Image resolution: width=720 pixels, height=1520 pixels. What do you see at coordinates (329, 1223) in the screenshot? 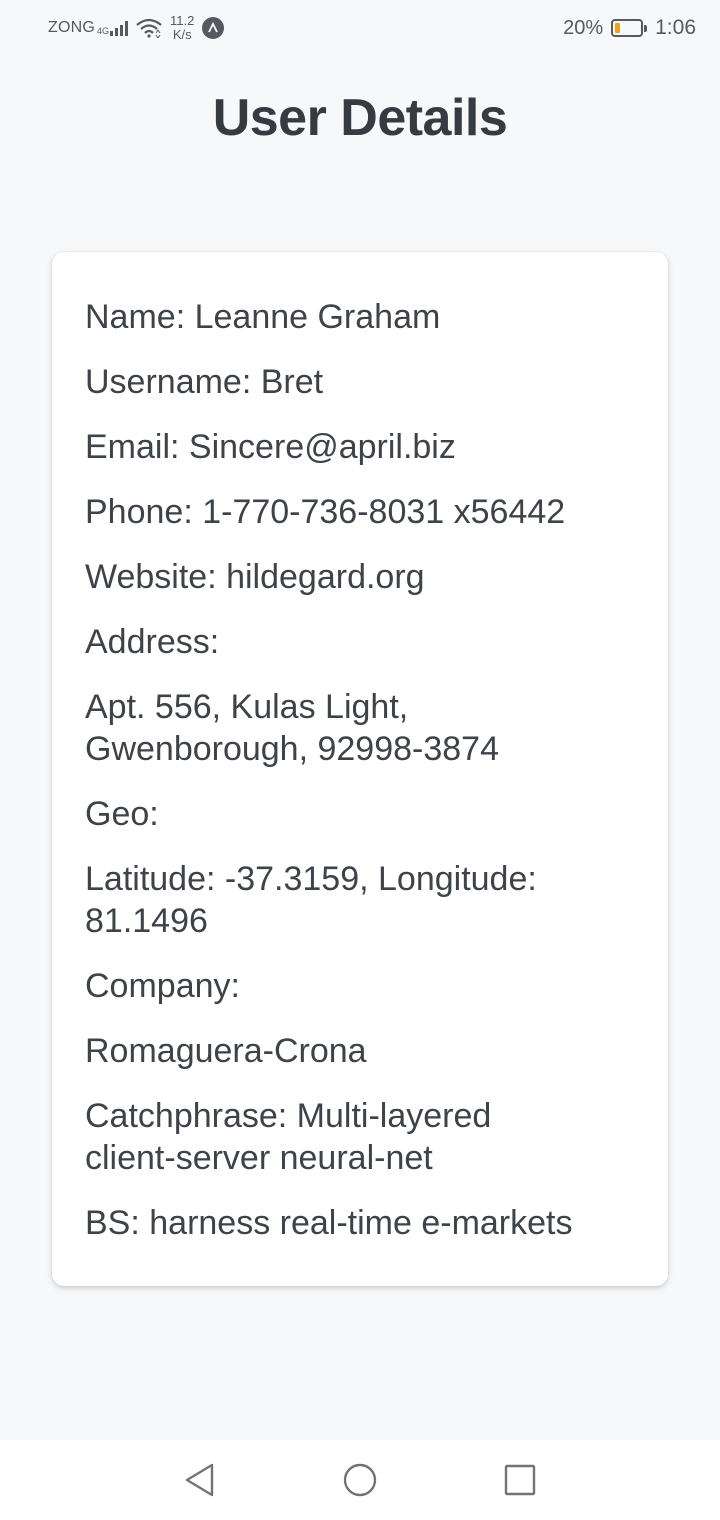
I see `bs-line: BS: harness real-time e-markets` at bounding box center [329, 1223].